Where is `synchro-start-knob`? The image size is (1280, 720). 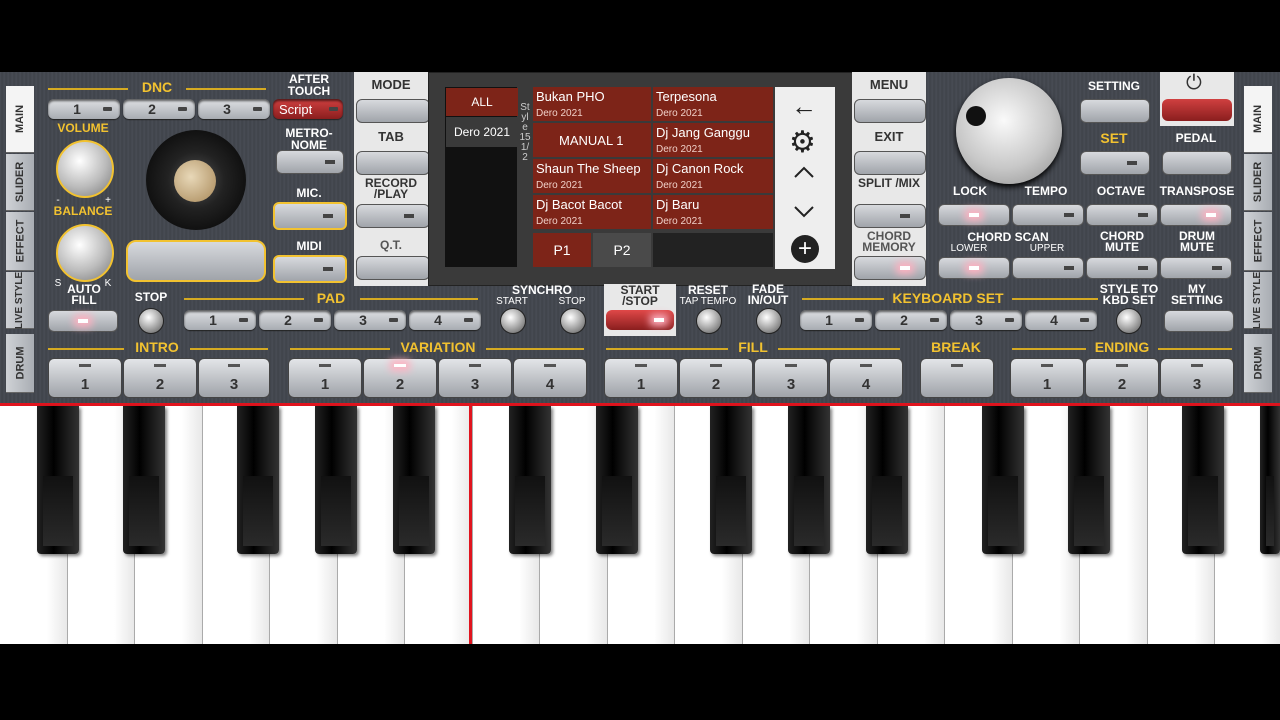 synchro-start-knob is located at coordinates (513, 321).